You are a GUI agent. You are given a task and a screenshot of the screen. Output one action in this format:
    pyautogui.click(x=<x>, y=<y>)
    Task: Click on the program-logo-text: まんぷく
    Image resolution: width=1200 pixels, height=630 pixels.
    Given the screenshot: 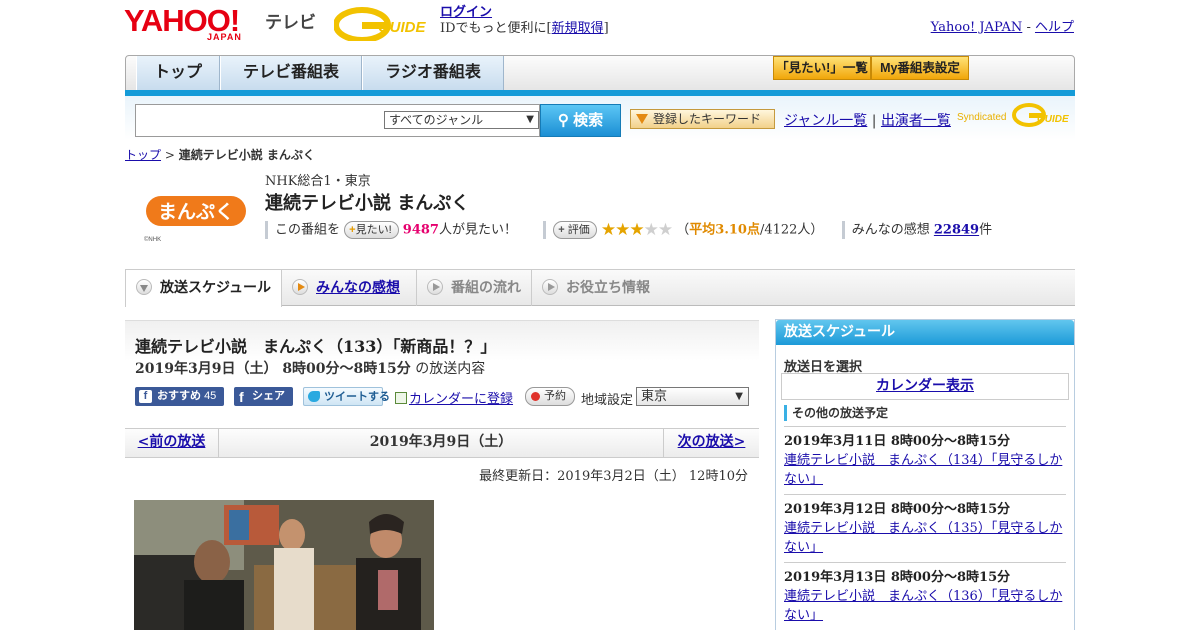 What is the action you would take?
    pyautogui.click(x=196, y=212)
    